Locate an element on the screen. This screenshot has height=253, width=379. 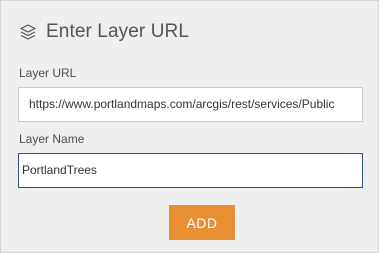
panel-header: Enter Layer URL is located at coordinates (104, 32).